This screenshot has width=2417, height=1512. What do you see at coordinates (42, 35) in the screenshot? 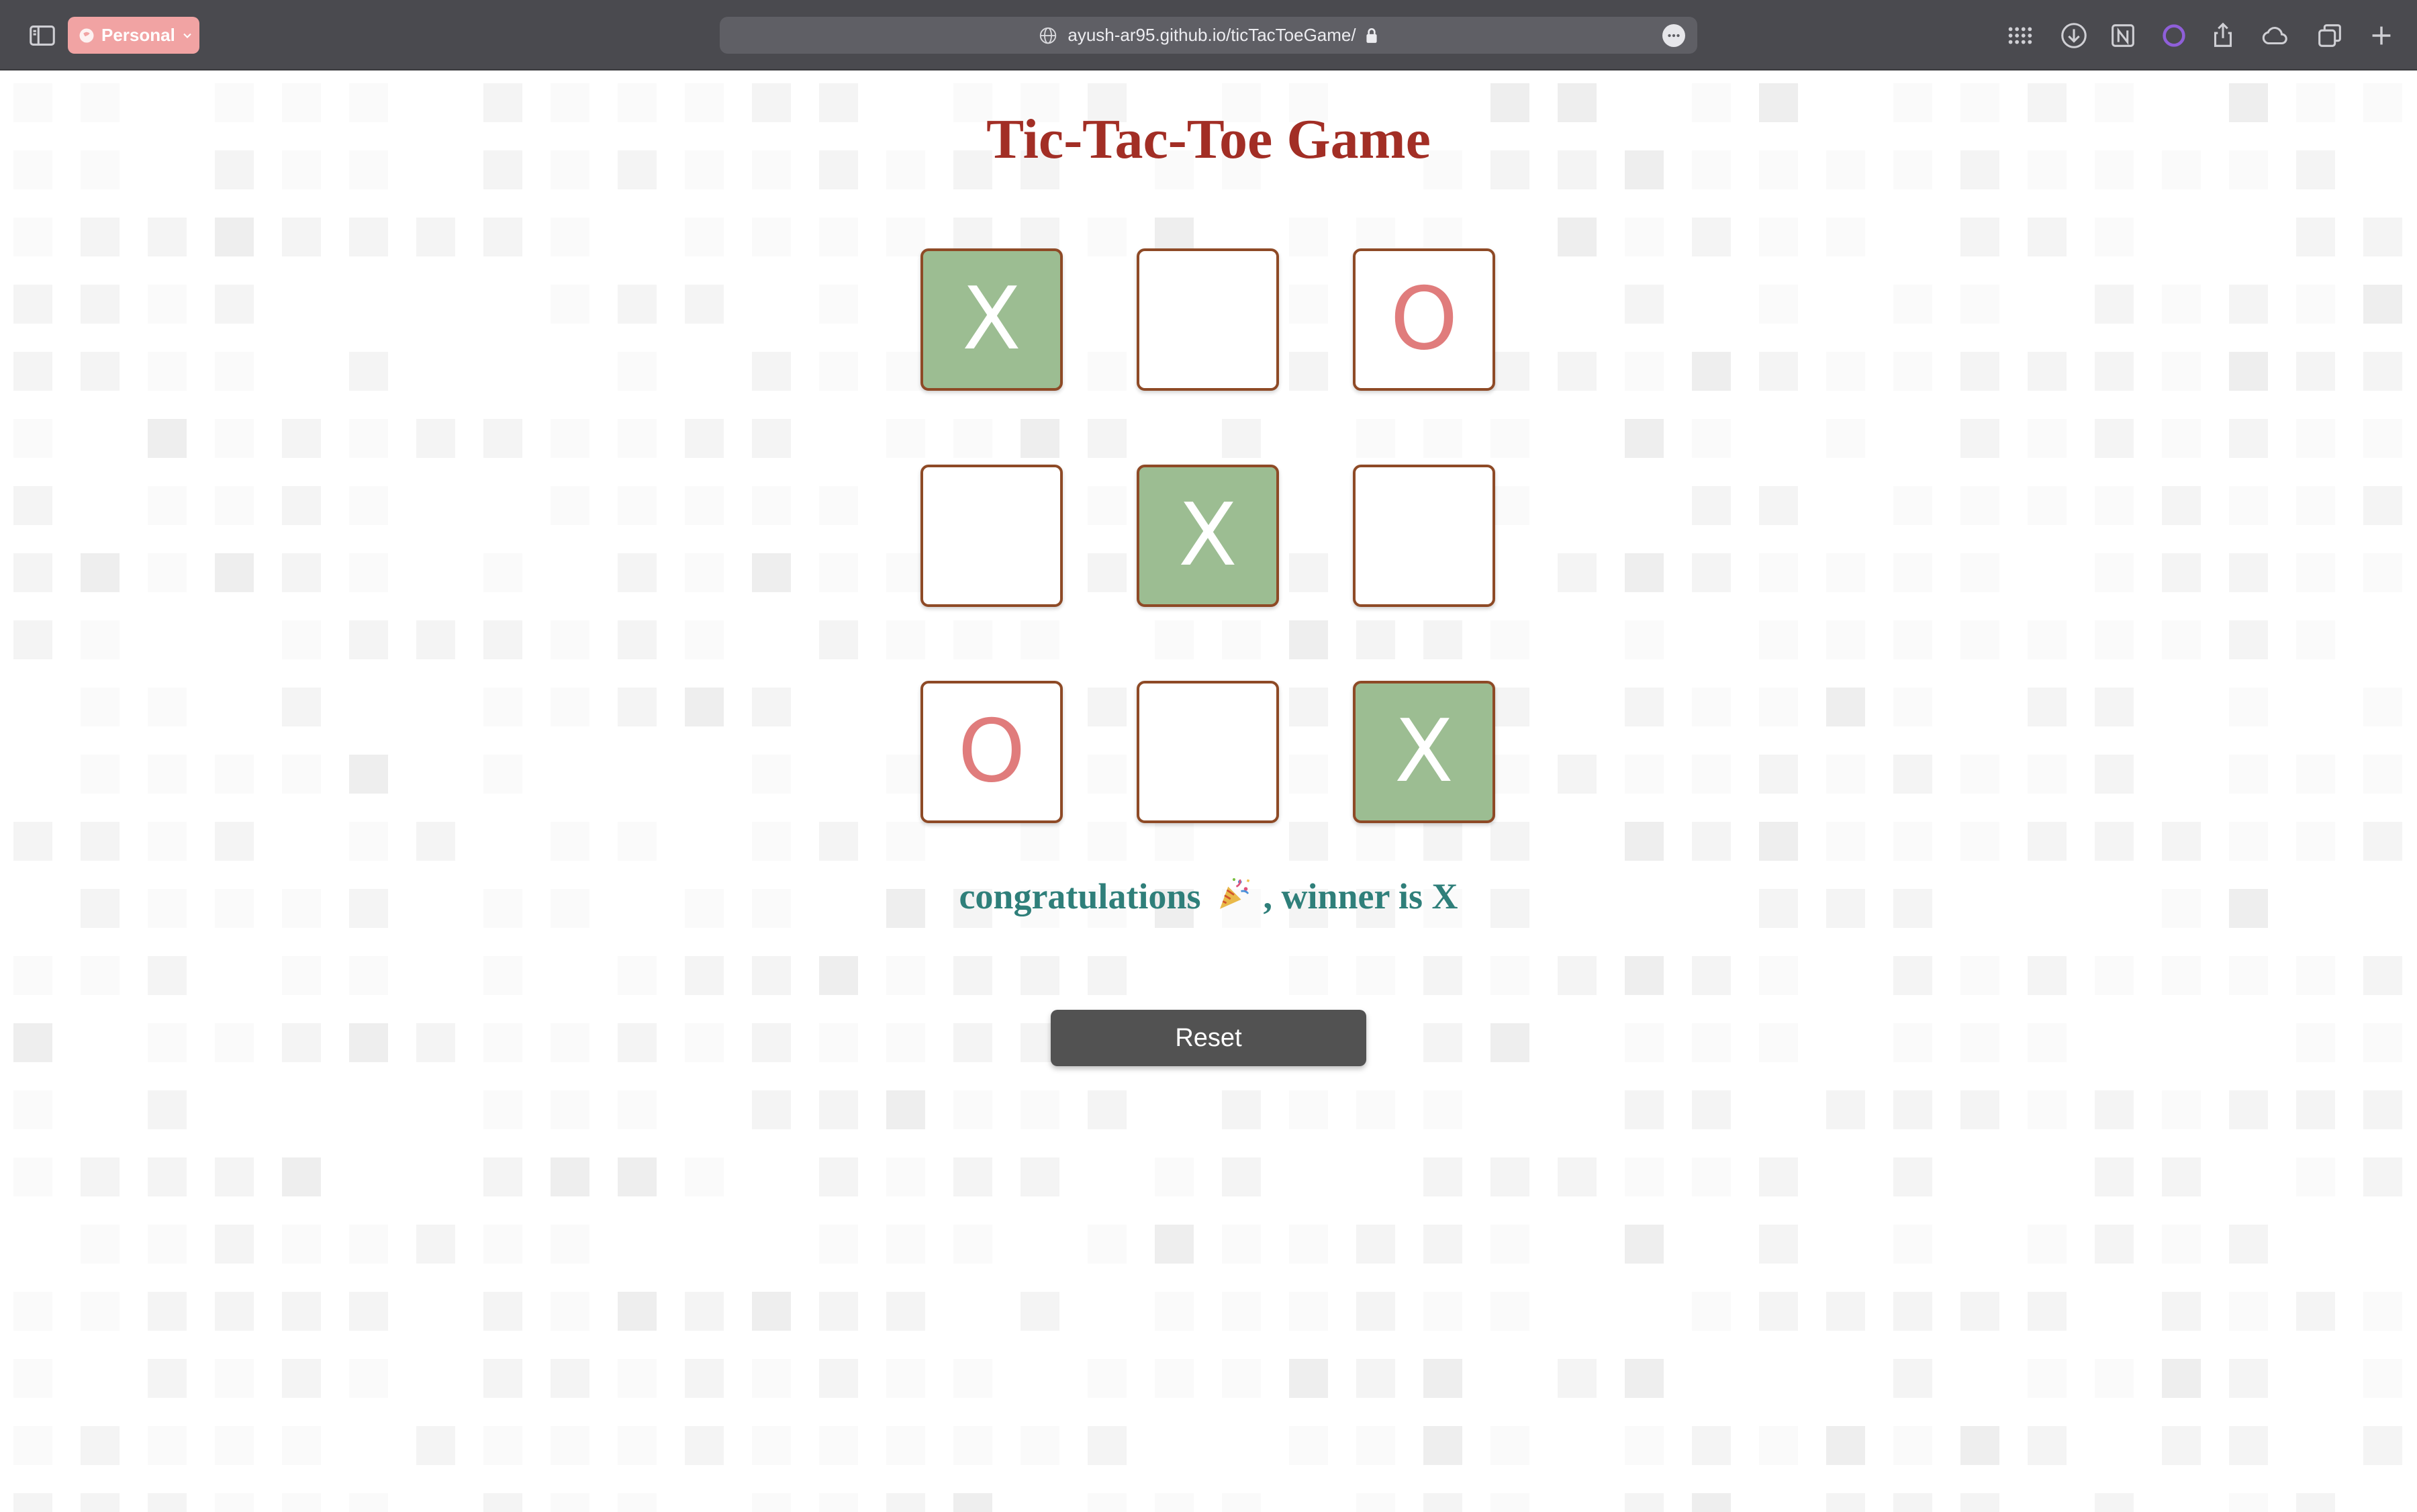
I see `sidebar-toggle-icon` at bounding box center [42, 35].